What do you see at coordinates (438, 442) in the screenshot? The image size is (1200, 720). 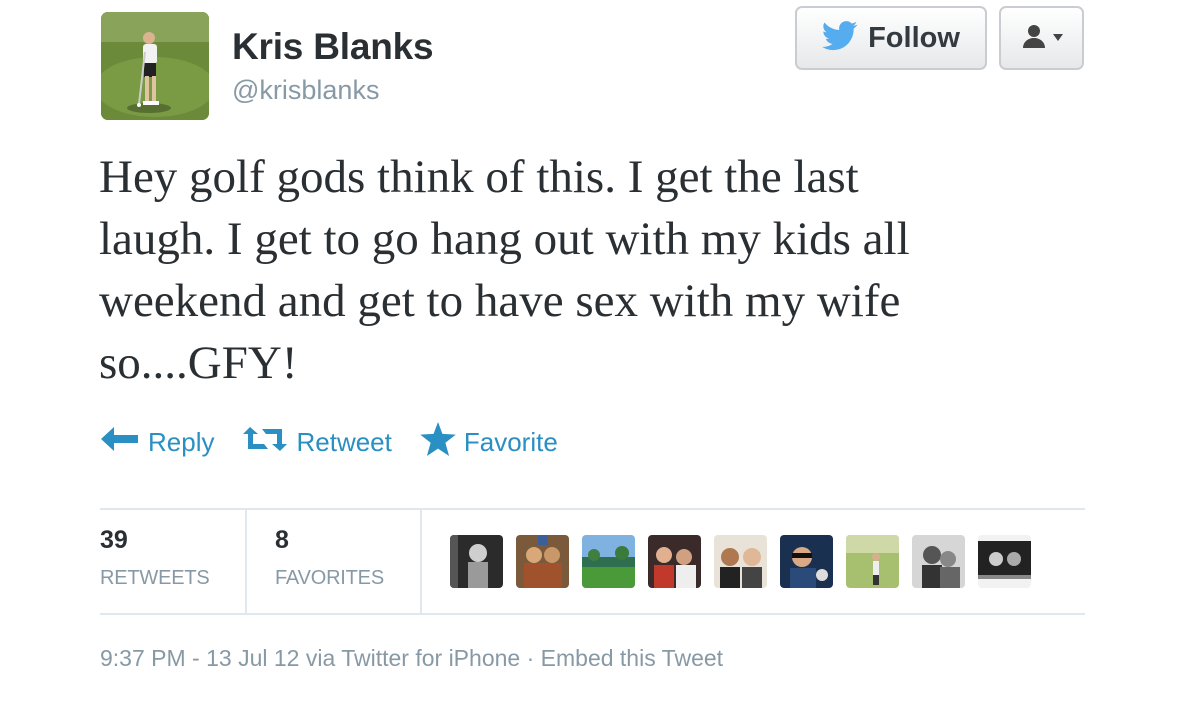 I see `star-icon` at bounding box center [438, 442].